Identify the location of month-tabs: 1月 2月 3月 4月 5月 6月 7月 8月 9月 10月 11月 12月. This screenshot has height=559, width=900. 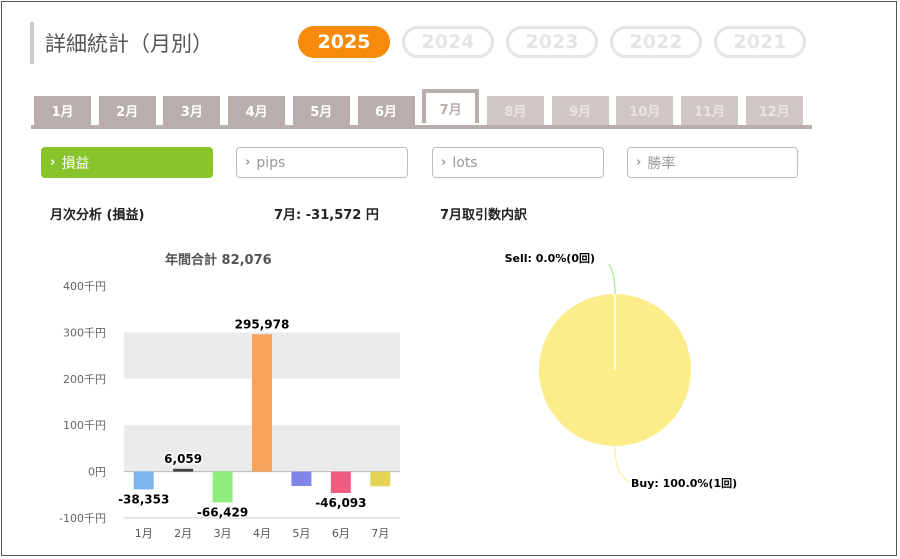
(421, 109).